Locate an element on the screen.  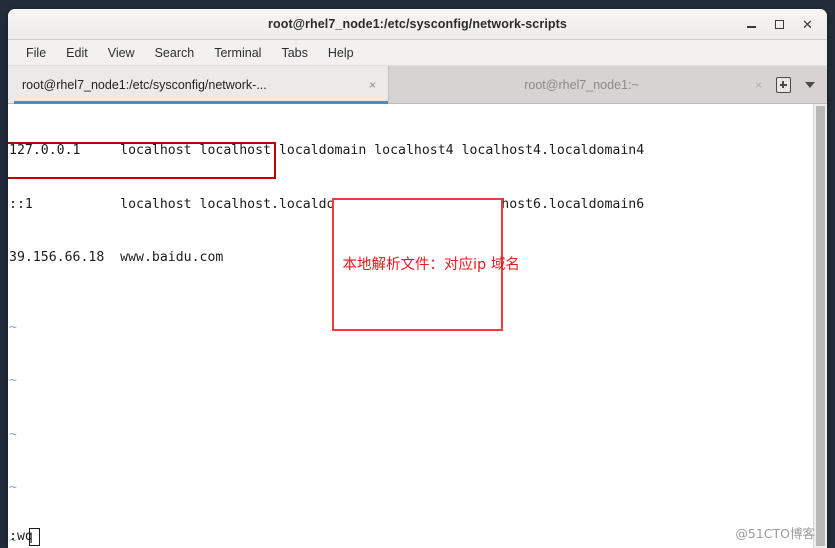
window-controls: ✕ is located at coordinates (782, 24).